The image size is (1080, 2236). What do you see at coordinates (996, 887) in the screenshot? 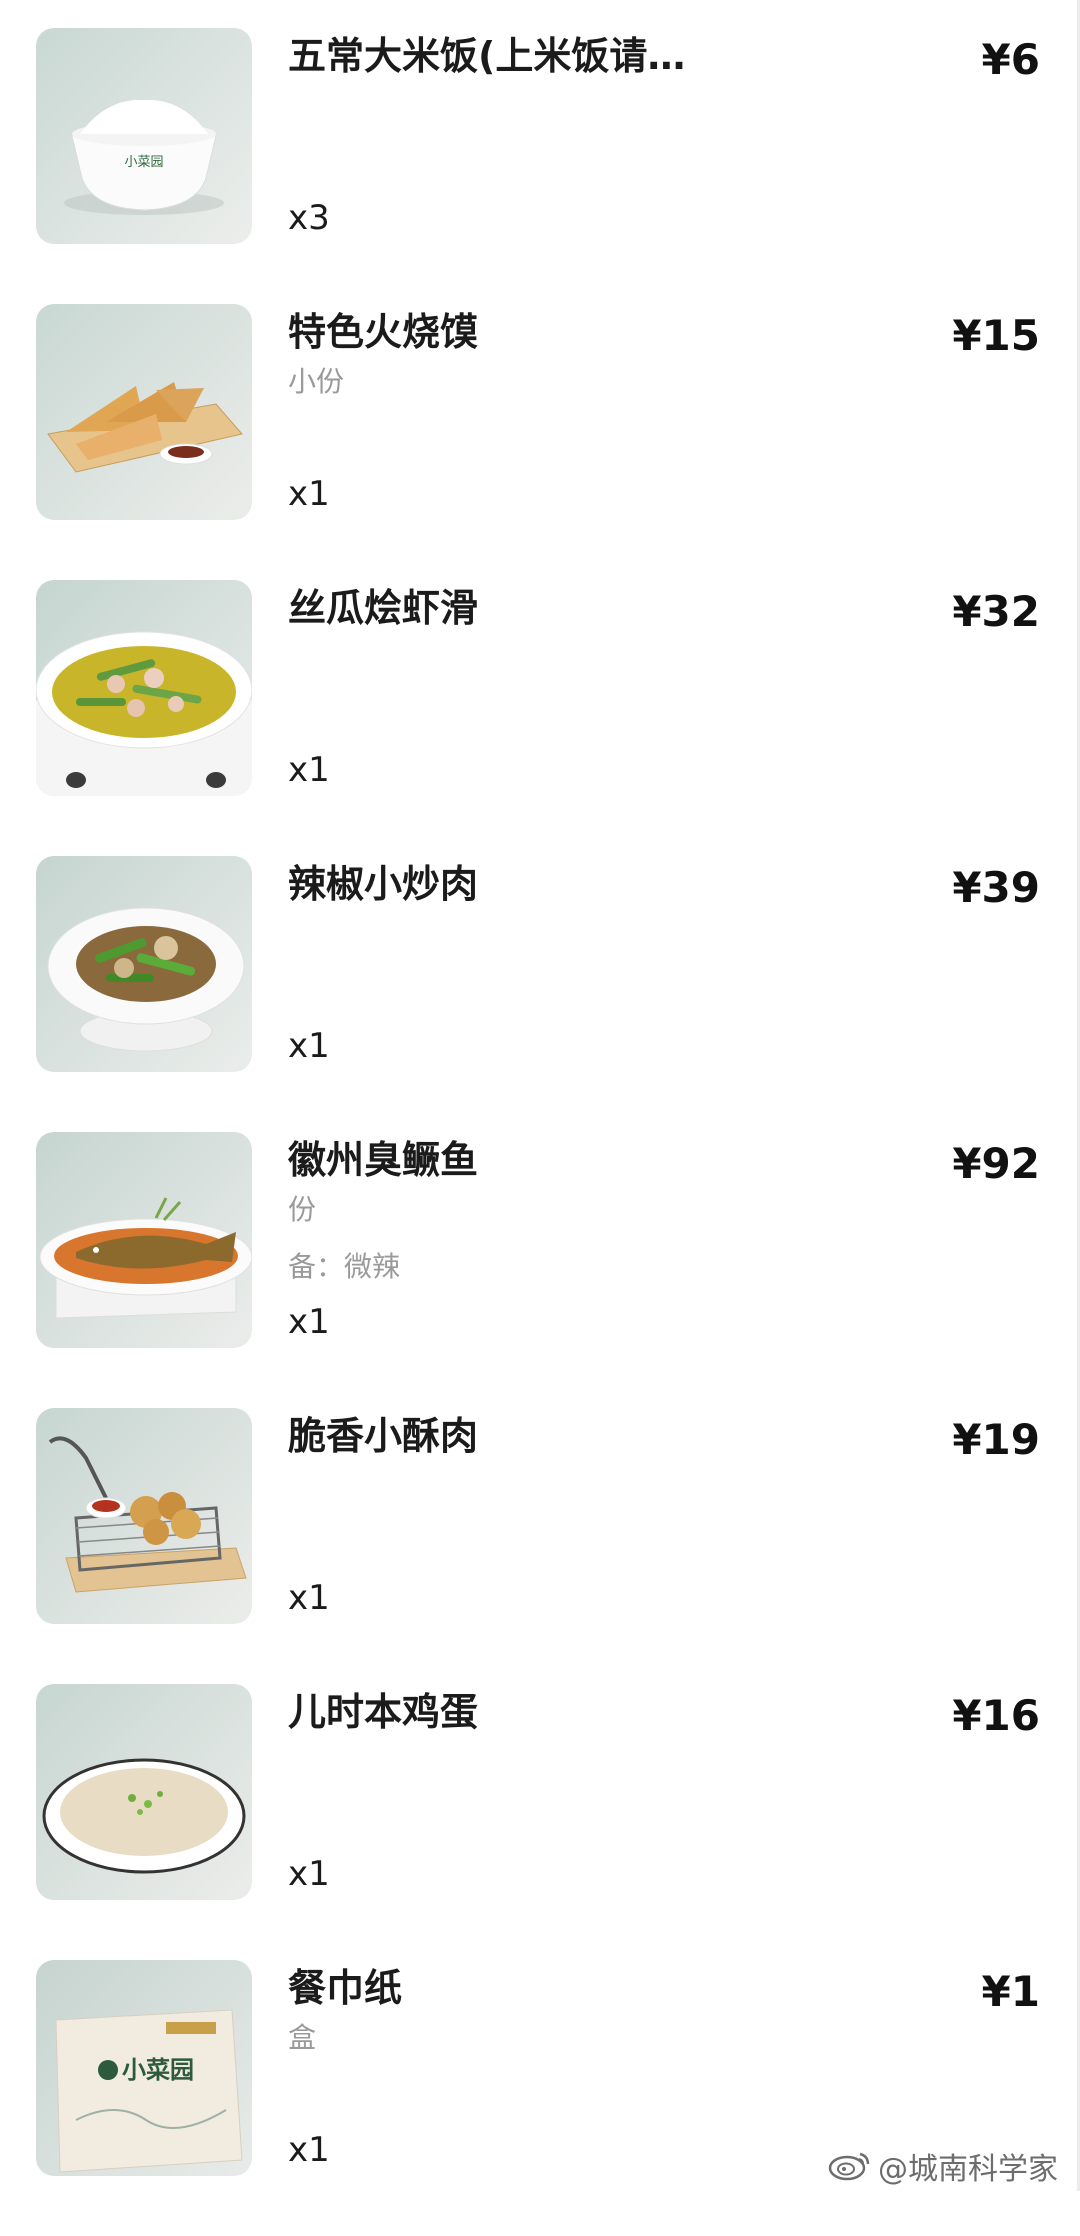
I see `item-price: ¥39` at bounding box center [996, 887].